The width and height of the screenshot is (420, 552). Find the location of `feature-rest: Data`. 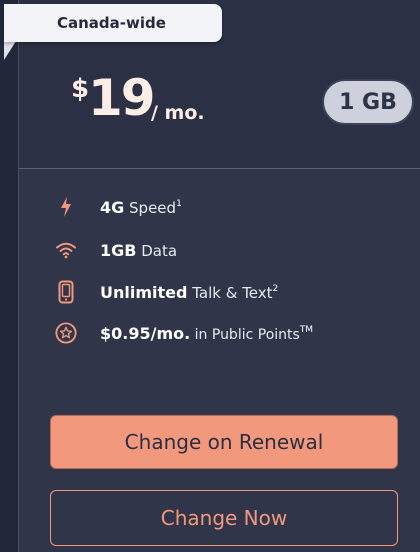

feature-rest: Data is located at coordinates (157, 250).